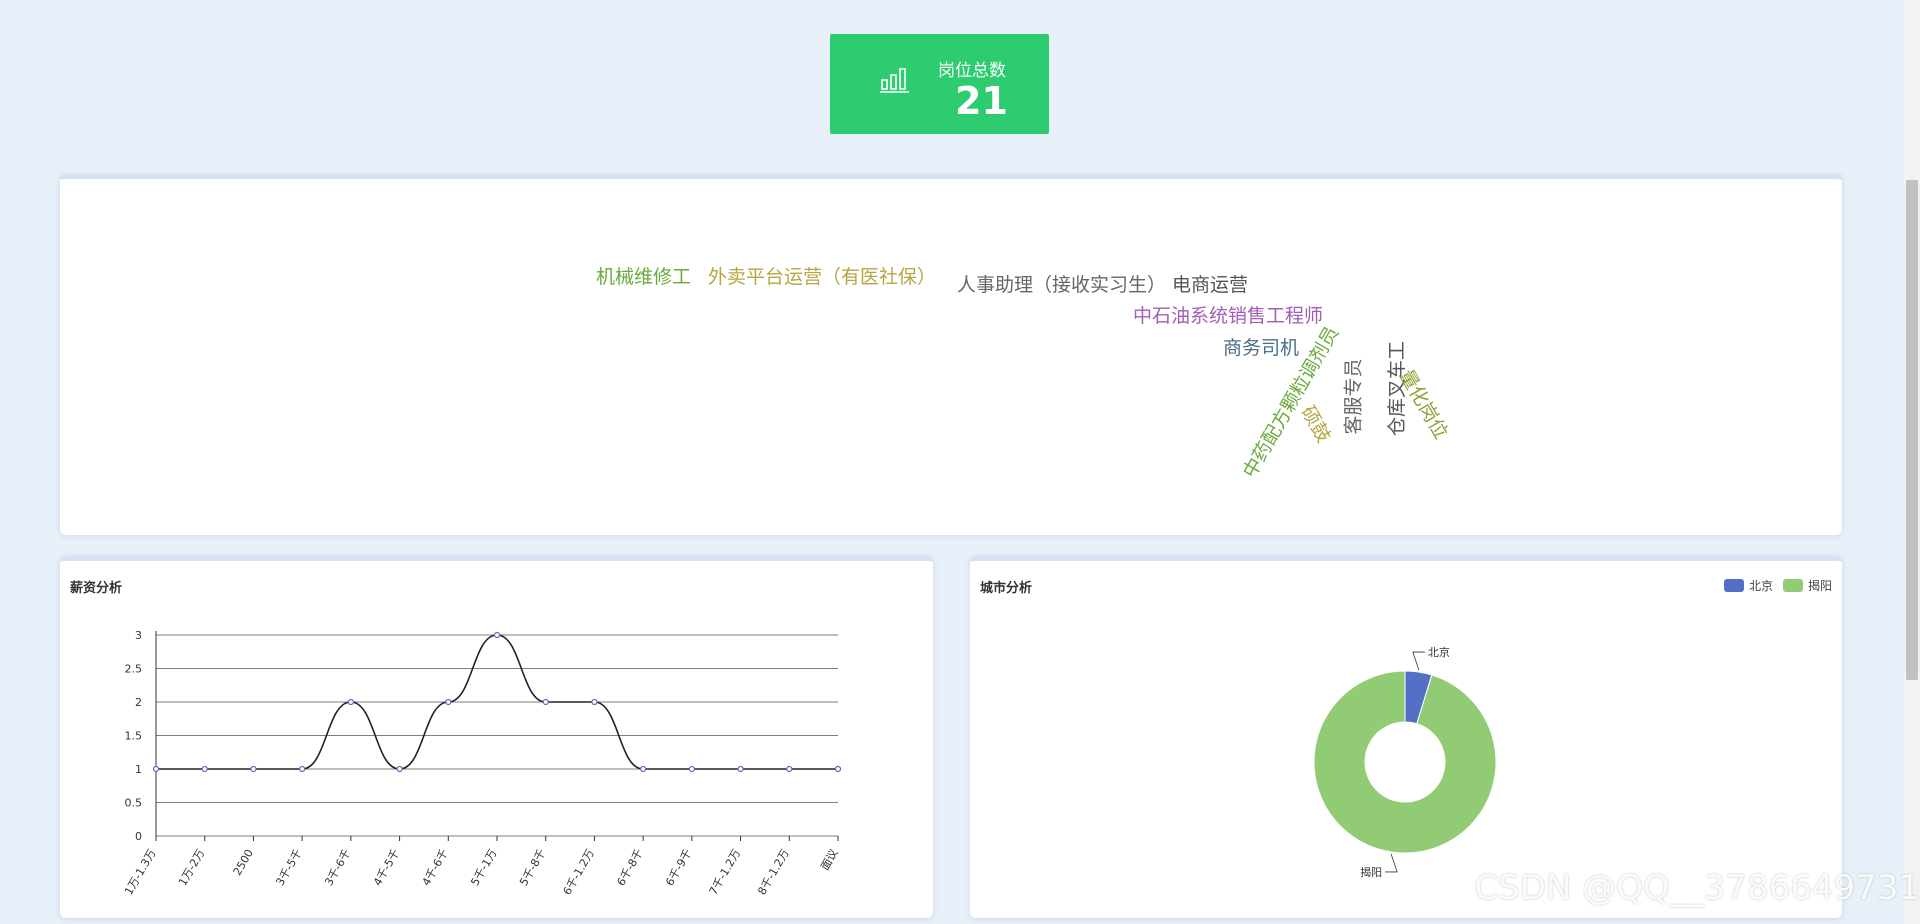 The height and width of the screenshot is (924, 1920). I want to click on watermark: CSDN @QQ__3786649731, so click(1697, 888).